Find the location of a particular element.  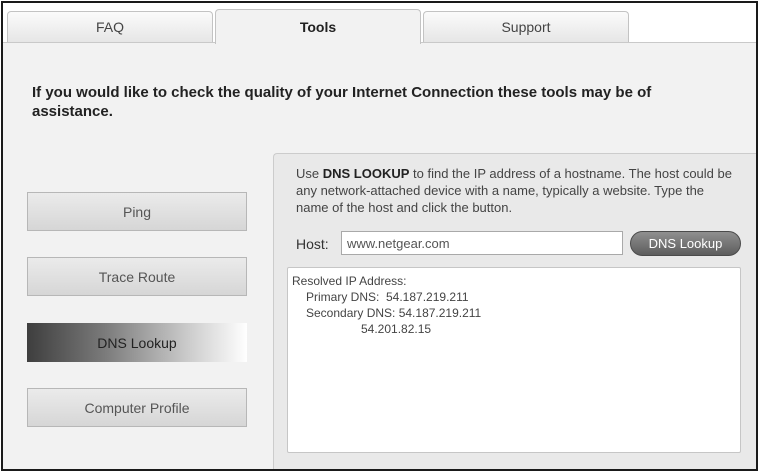

desc-emphasis: DNS LOOKUP is located at coordinates (366, 173).